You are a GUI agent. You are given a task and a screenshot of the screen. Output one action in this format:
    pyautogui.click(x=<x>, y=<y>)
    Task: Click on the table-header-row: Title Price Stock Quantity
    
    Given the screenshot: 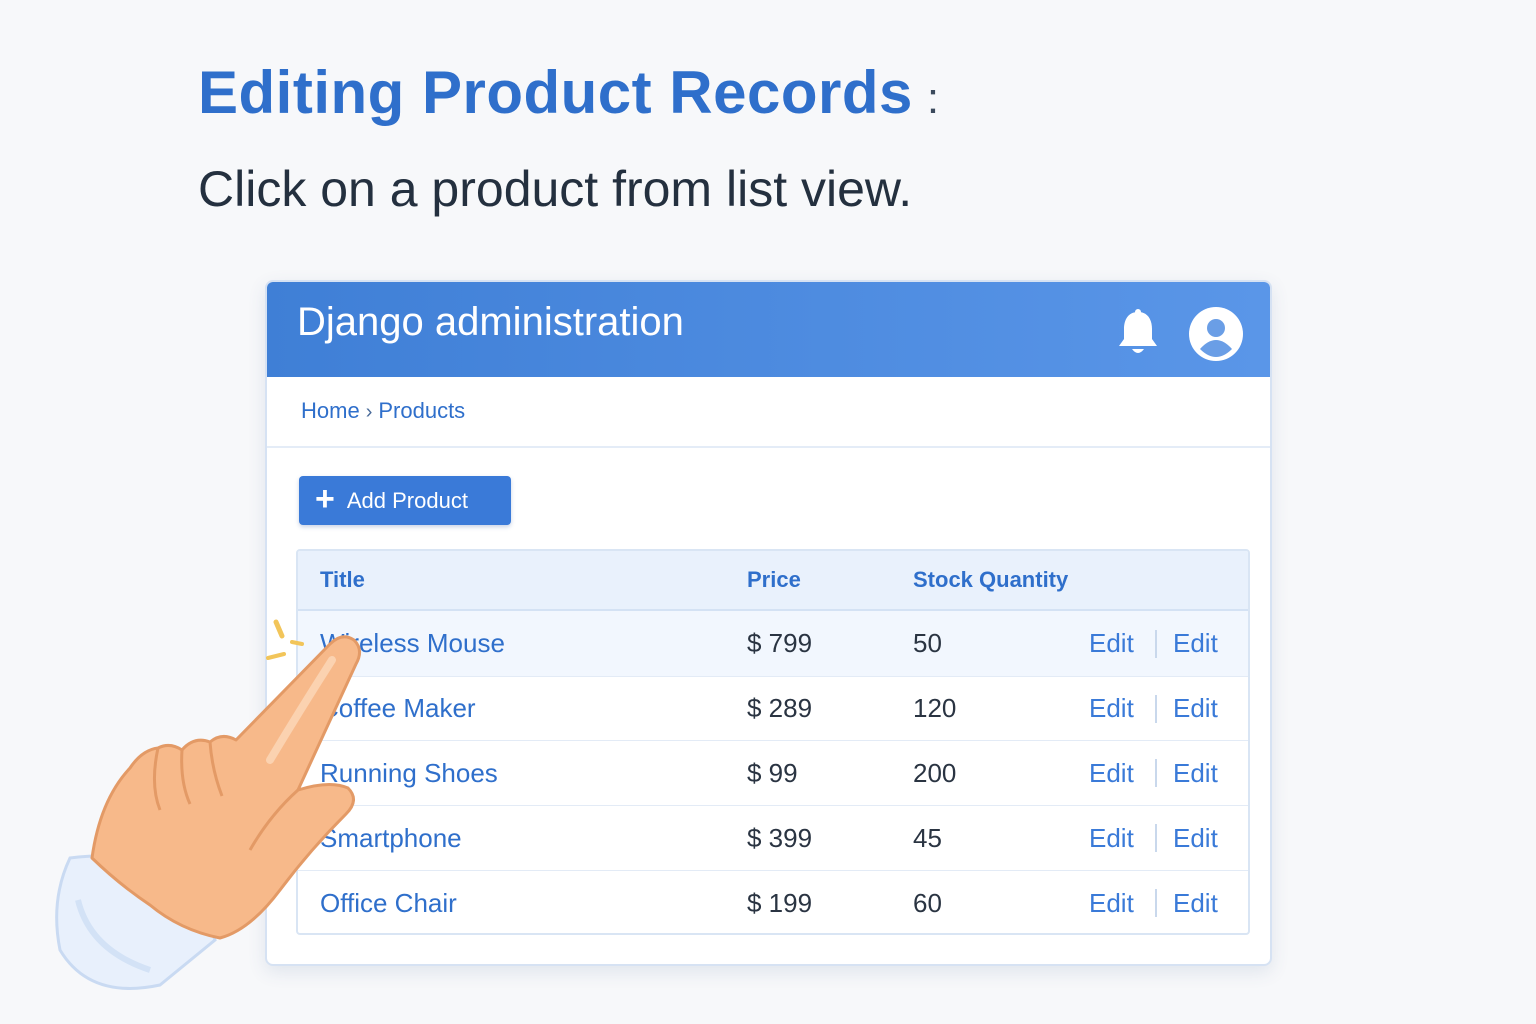 What is the action you would take?
    pyautogui.click(x=773, y=581)
    